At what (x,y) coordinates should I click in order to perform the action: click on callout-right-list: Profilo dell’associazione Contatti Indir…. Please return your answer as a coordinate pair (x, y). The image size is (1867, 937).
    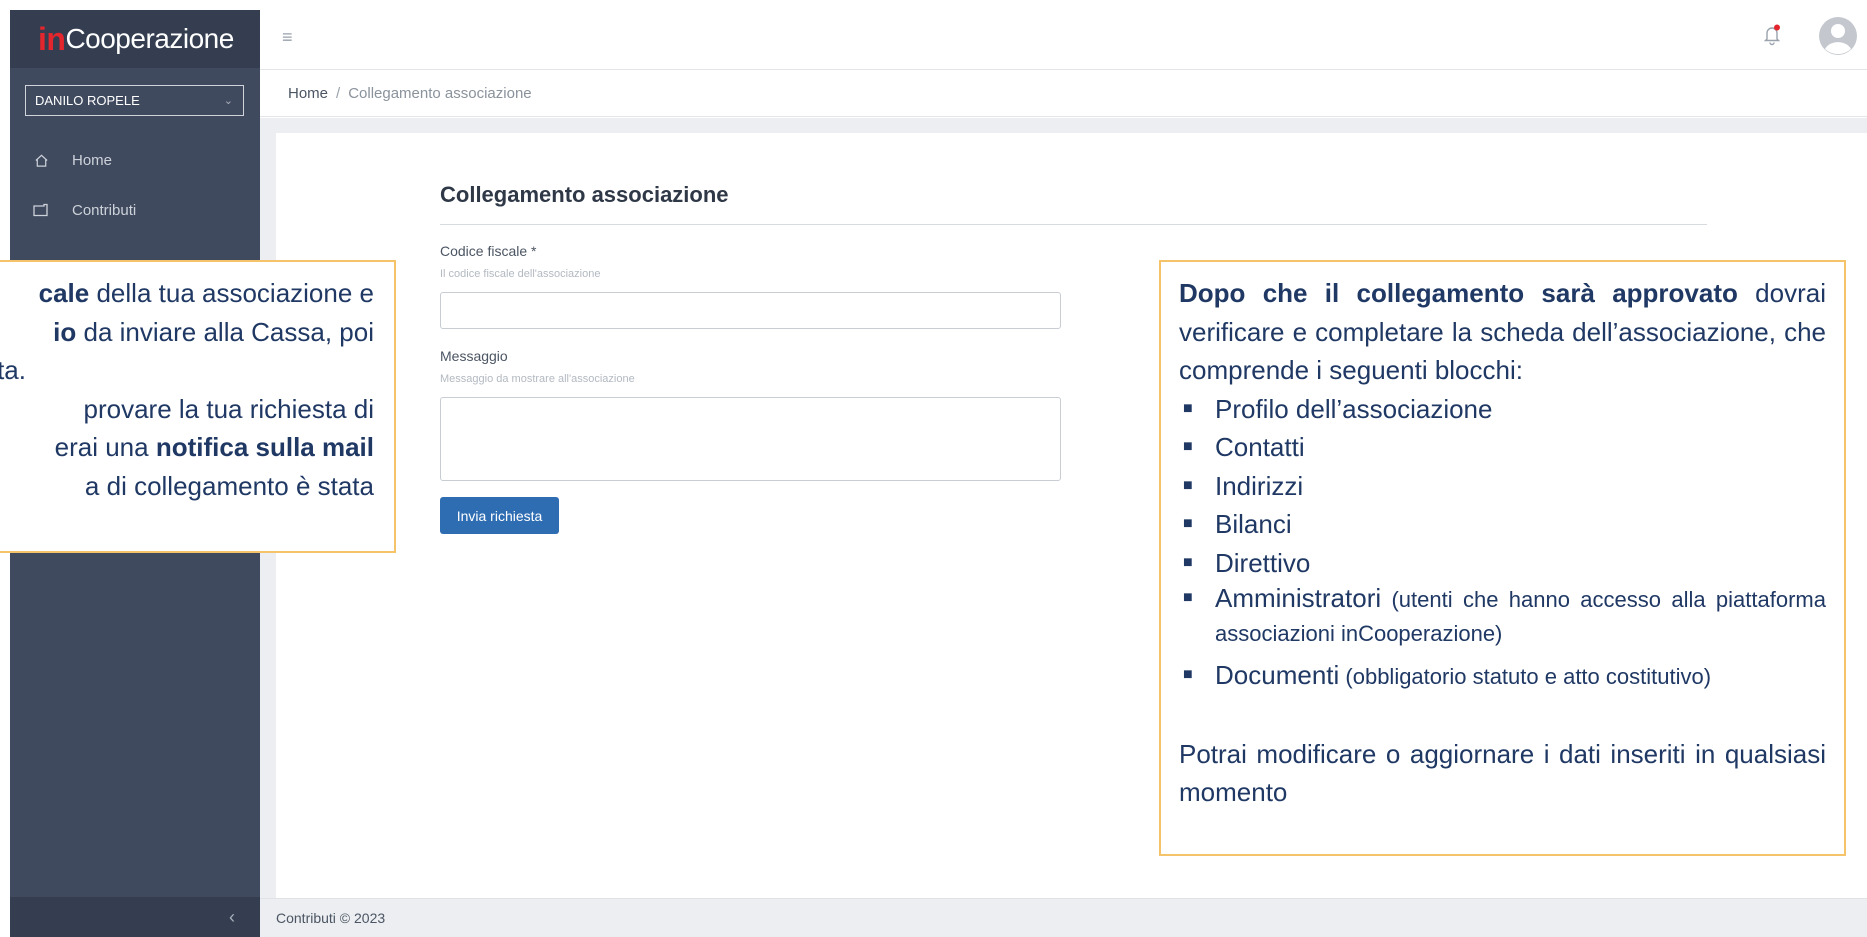
    Looking at the image, I should click on (1502, 543).